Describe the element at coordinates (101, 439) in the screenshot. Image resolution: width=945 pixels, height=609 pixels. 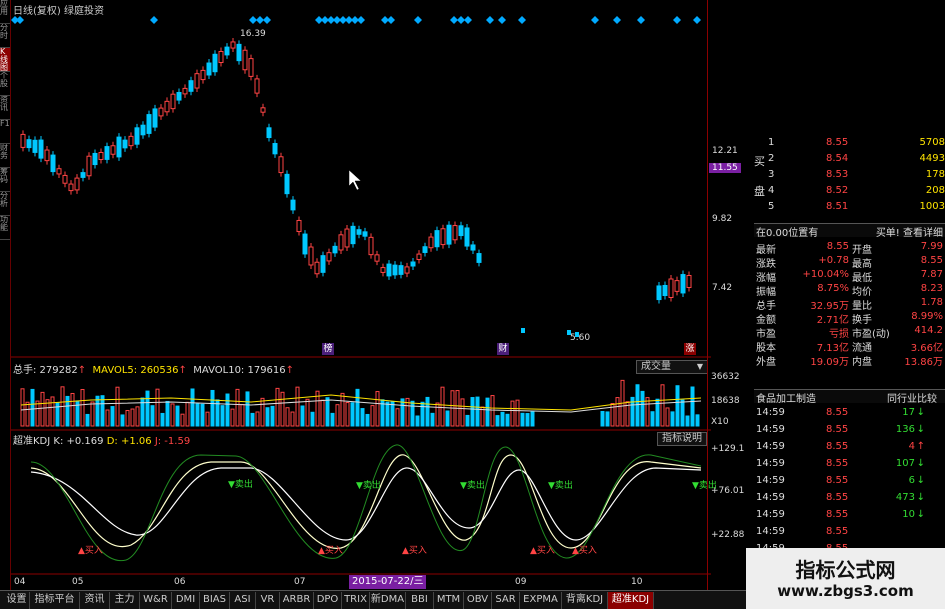
I see `kdj-header: 超准KDJ K: +0.169 D: +1.06 J: -1.59` at that location.